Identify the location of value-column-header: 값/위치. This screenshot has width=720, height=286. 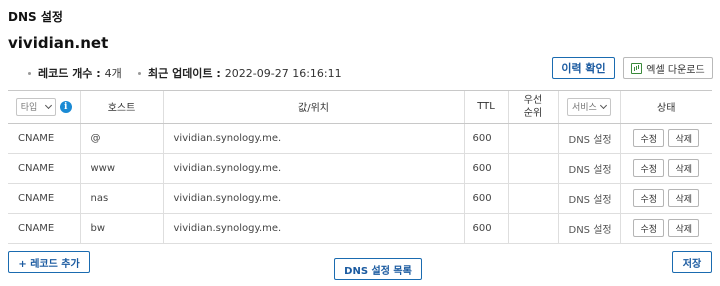
(314, 107).